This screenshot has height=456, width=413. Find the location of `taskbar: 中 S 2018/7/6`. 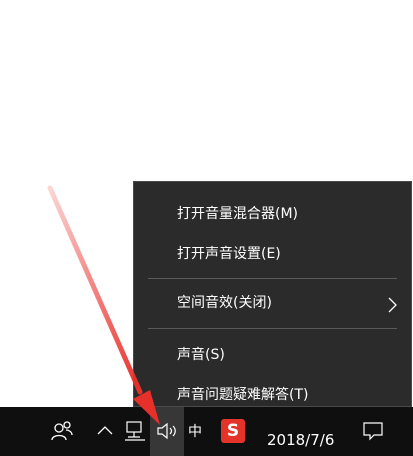

taskbar: 中 S 2018/7/6 is located at coordinates (206, 431).